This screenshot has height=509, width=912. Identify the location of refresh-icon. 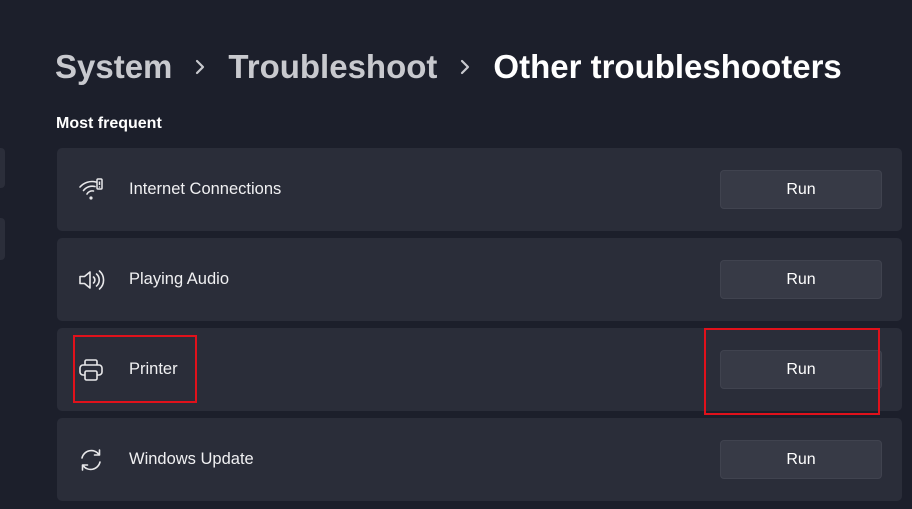
(91, 460).